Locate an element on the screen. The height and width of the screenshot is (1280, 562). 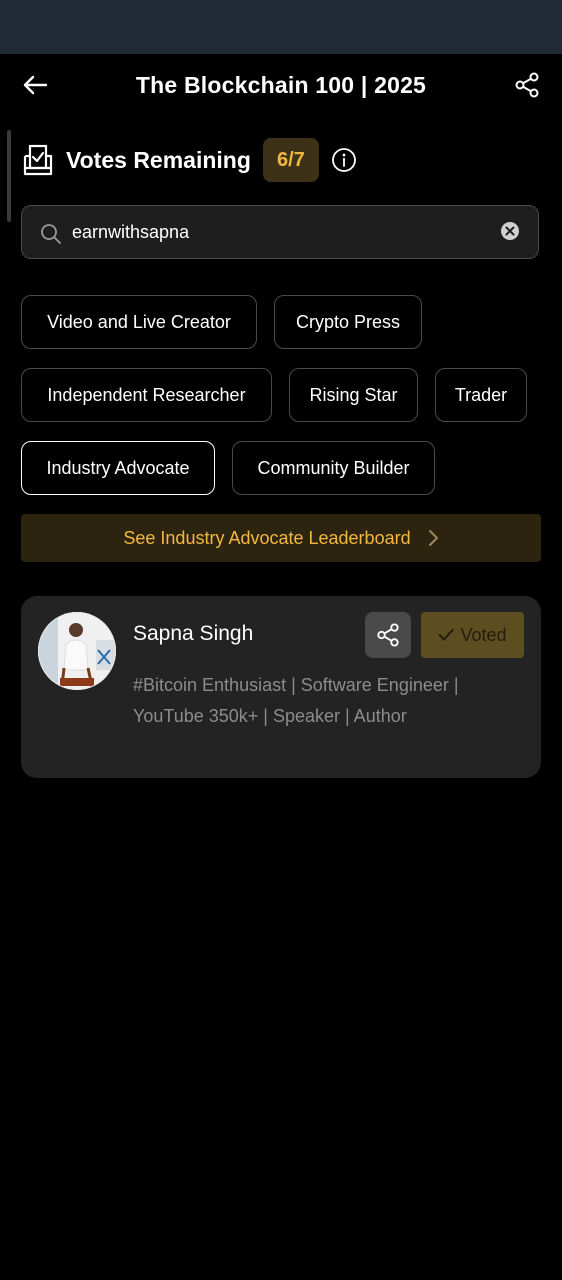
votes-remaining-row: Votes Remaining 6/7 is located at coordinates (189, 160).